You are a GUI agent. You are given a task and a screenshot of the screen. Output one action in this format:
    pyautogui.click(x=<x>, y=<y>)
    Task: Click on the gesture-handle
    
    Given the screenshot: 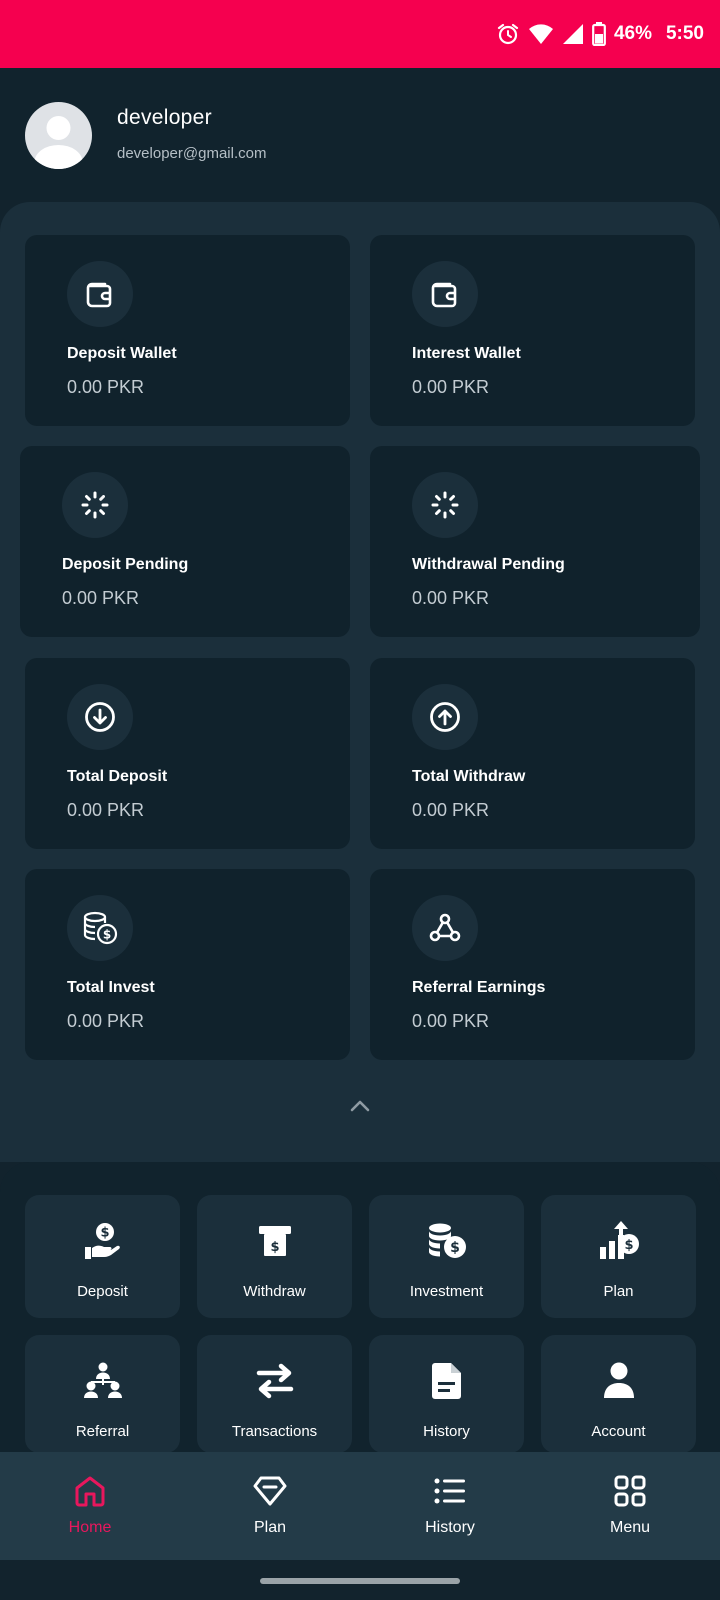 What is the action you would take?
    pyautogui.click(x=360, y=1581)
    